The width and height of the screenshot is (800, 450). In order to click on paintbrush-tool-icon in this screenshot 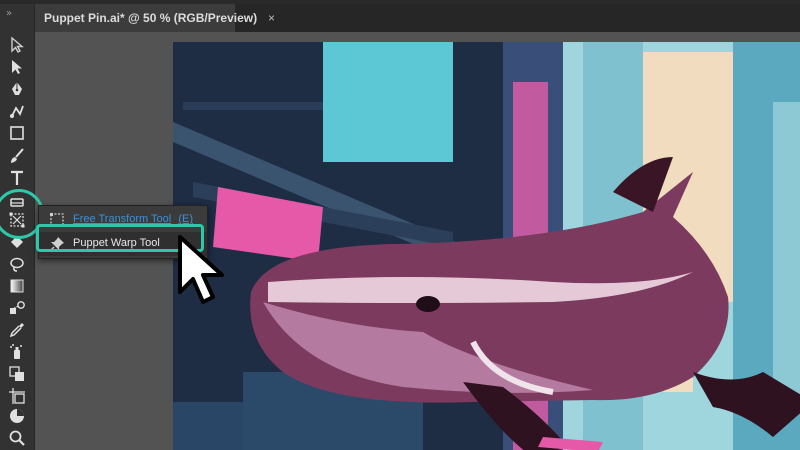, I will do `click(17, 156)`.